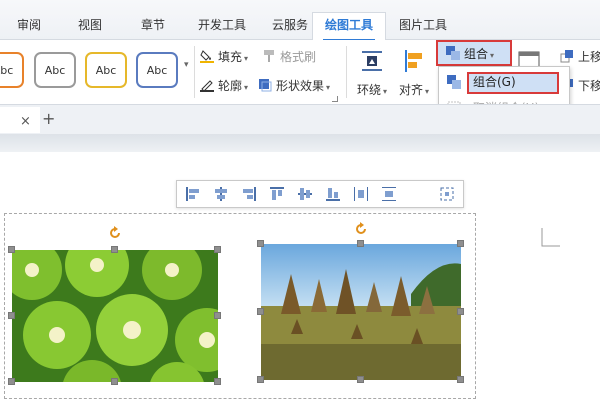 The height and width of the screenshot is (400, 600). I want to click on tab-view: 视图, so click(90, 27).